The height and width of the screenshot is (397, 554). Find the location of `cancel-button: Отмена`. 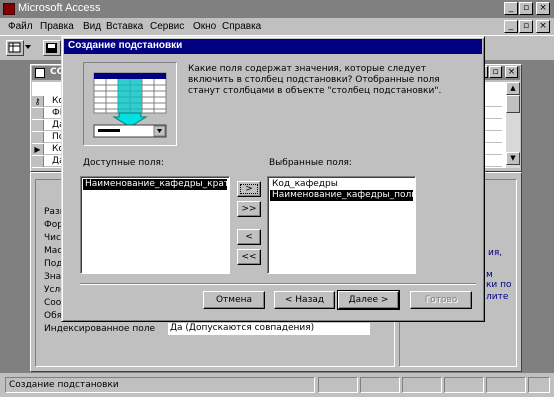

cancel-button: Отмена is located at coordinates (234, 300).